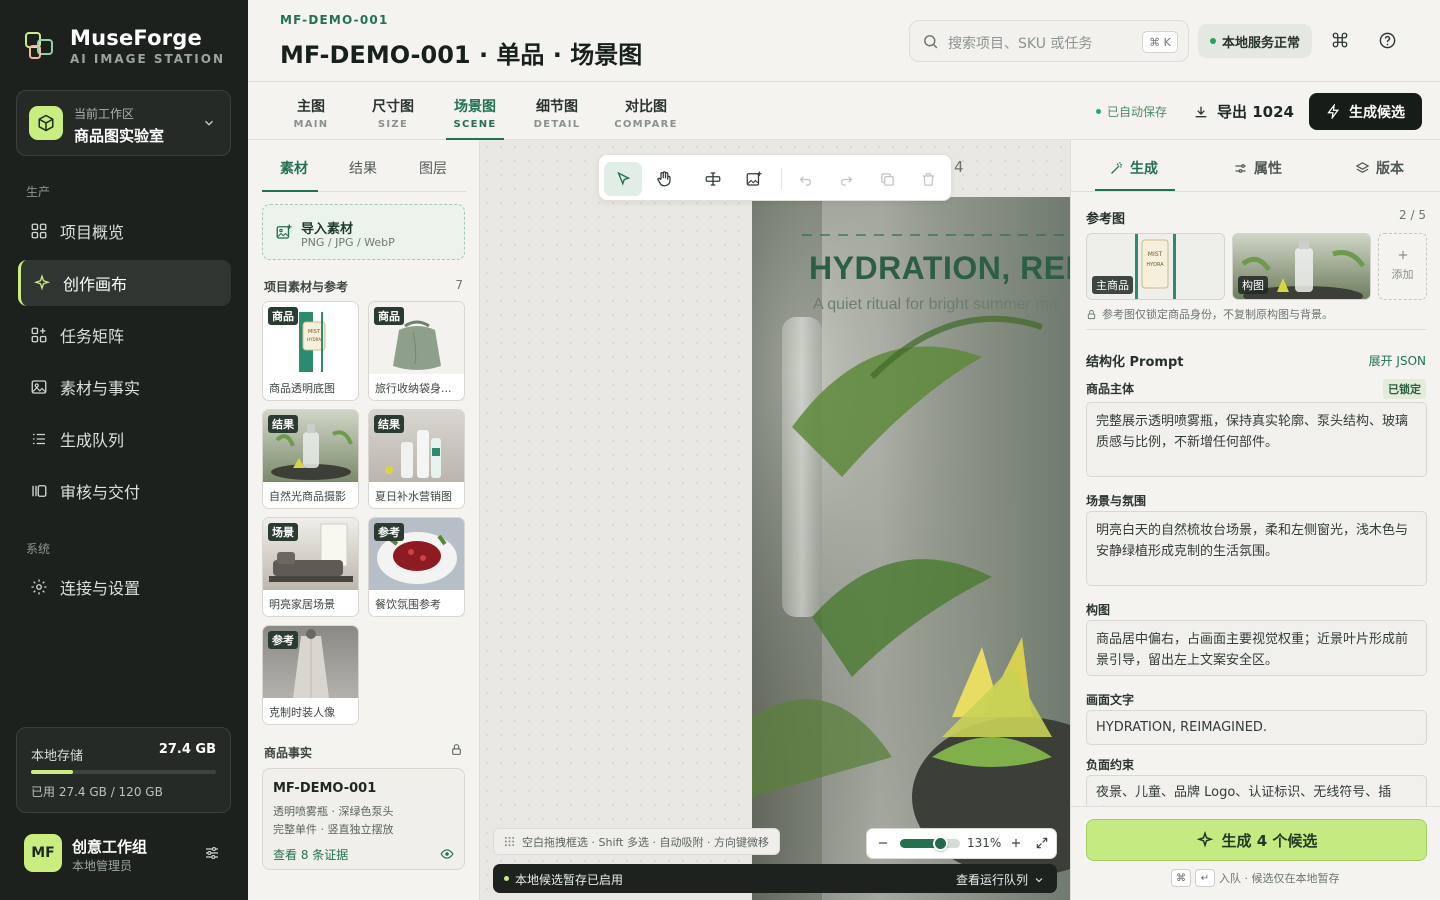  What do you see at coordinates (447, 854) in the screenshot?
I see `eye-icon` at bounding box center [447, 854].